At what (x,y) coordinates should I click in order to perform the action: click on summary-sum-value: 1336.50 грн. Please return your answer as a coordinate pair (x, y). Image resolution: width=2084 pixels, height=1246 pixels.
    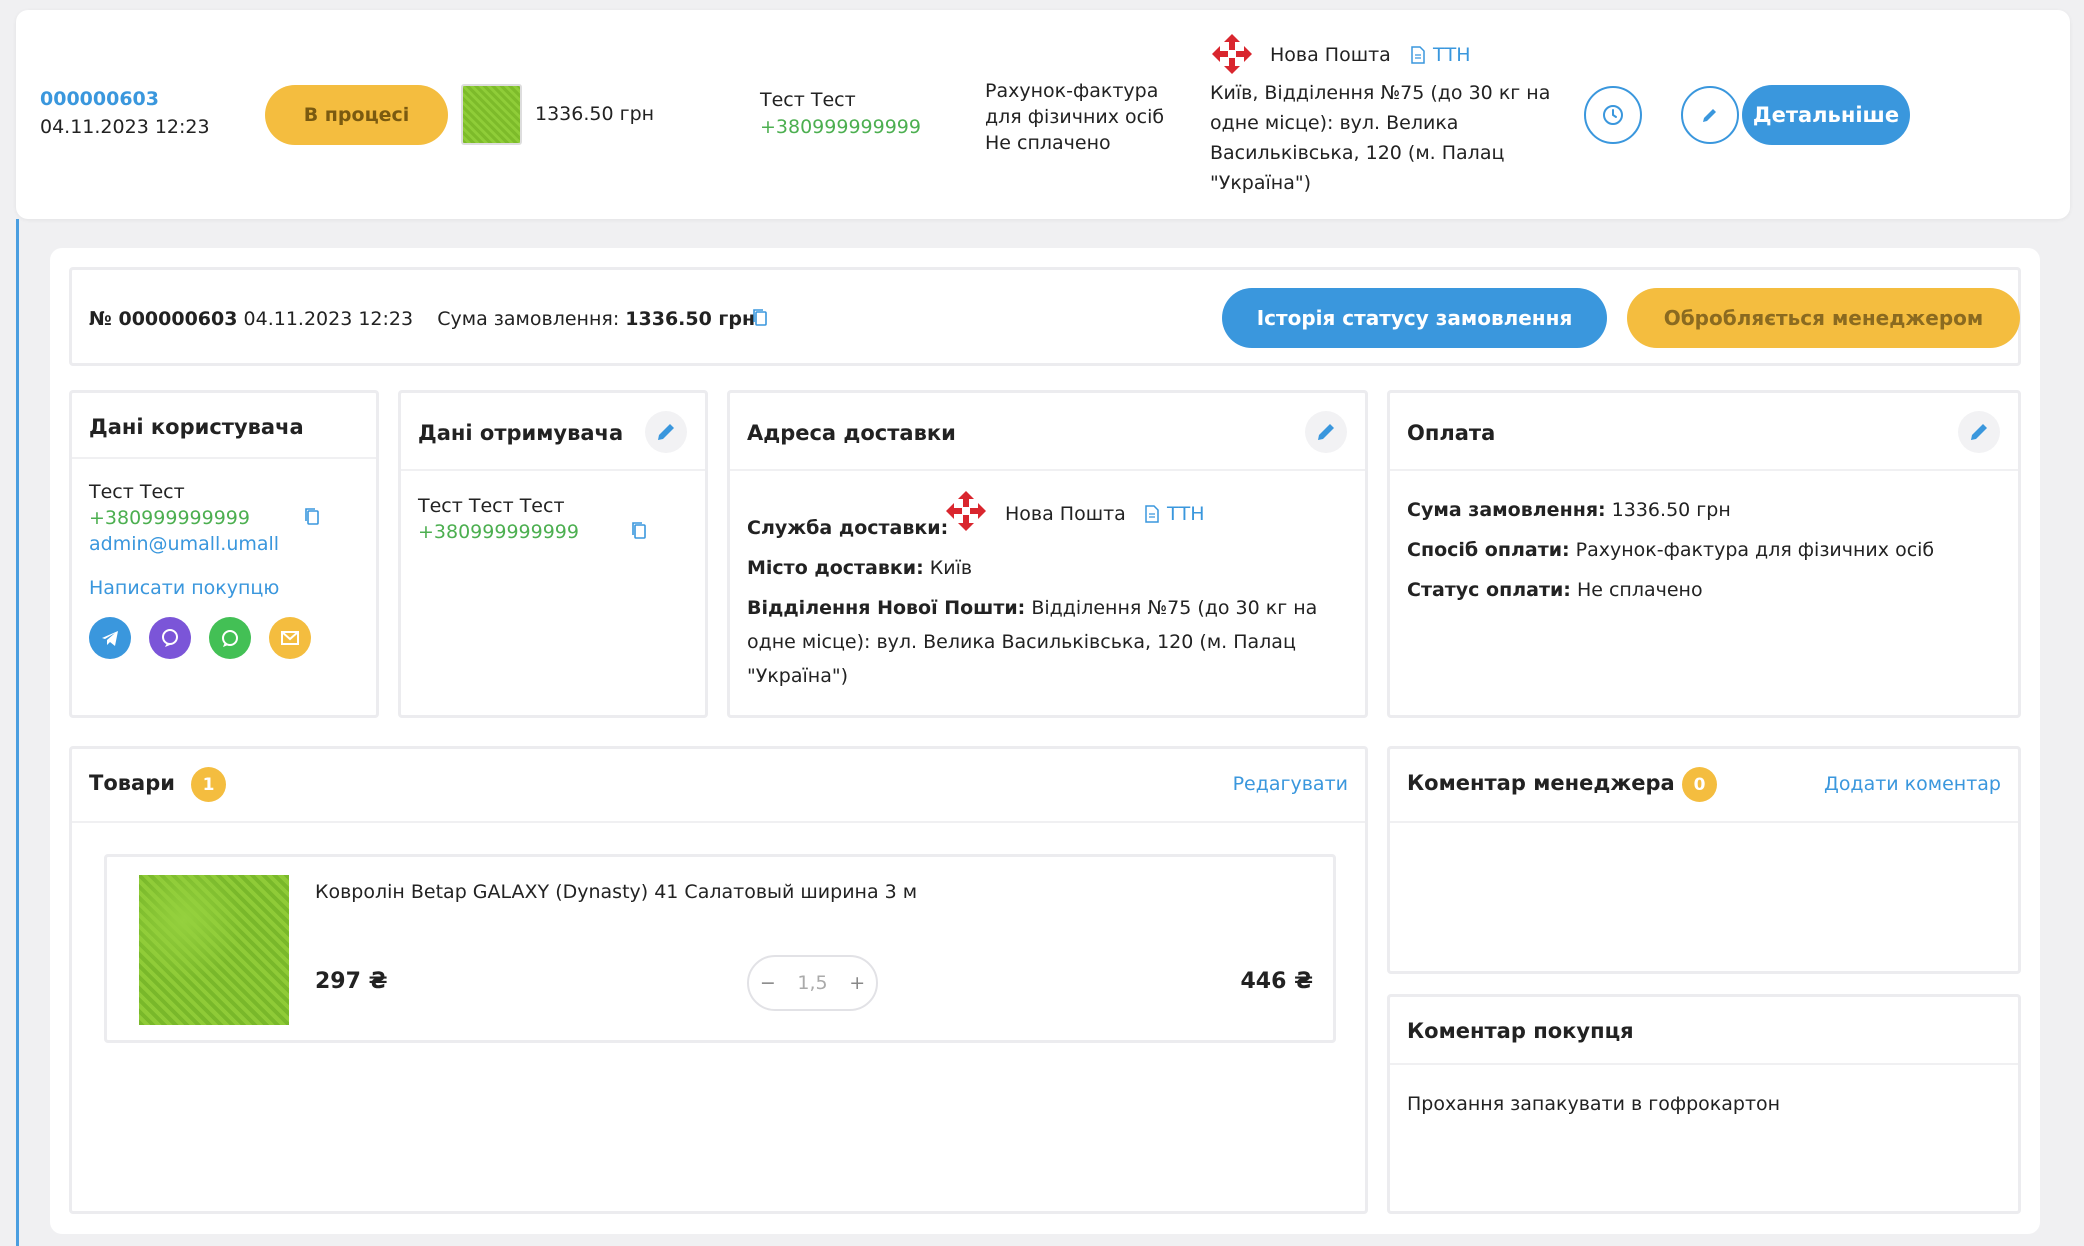
    Looking at the image, I should click on (690, 319).